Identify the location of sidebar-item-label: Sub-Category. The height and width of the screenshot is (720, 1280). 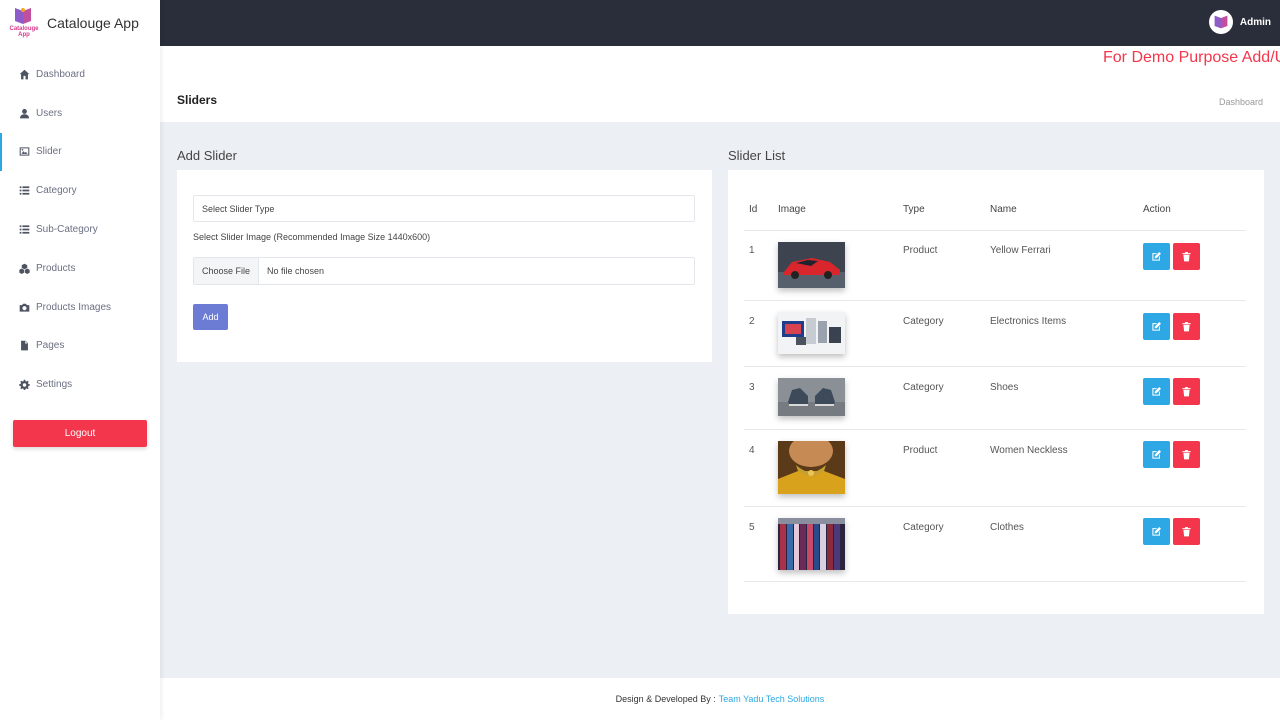
(67, 230).